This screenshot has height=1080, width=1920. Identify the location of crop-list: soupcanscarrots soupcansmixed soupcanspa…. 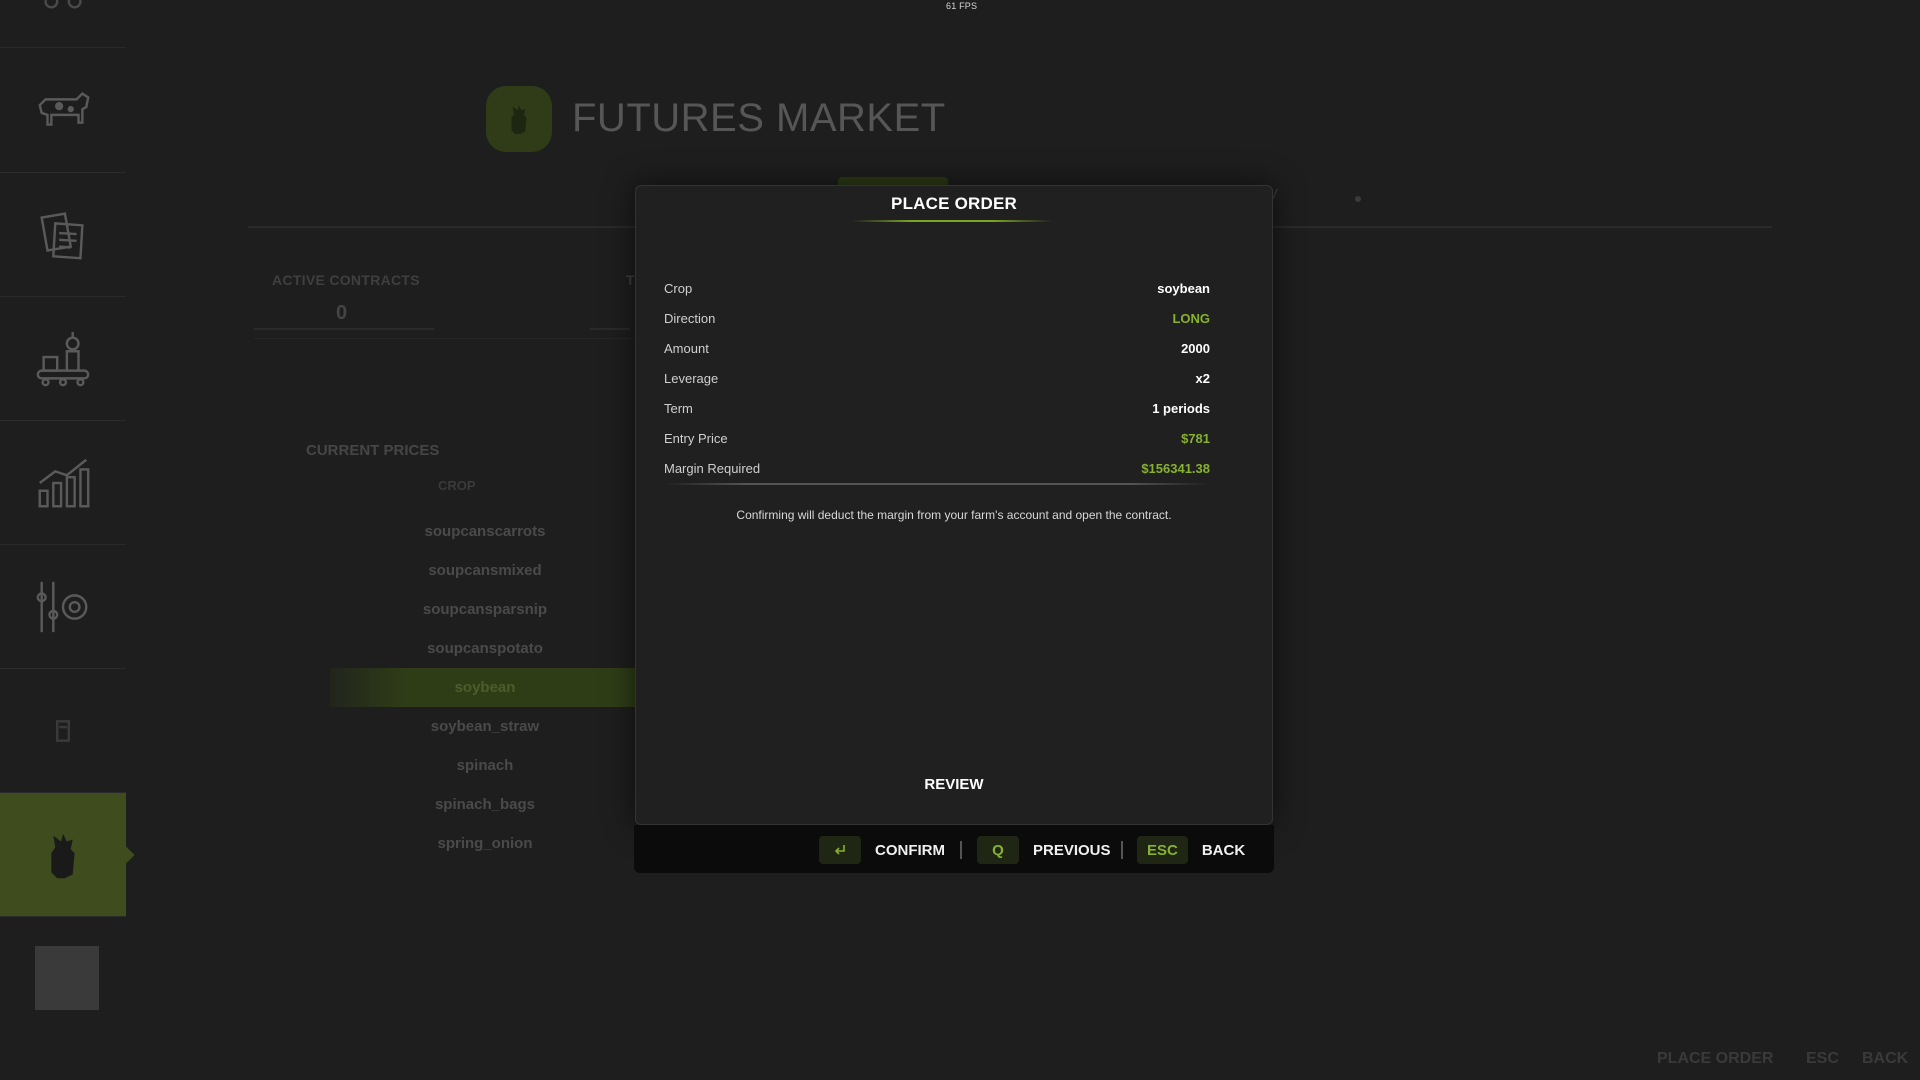
(485, 687).